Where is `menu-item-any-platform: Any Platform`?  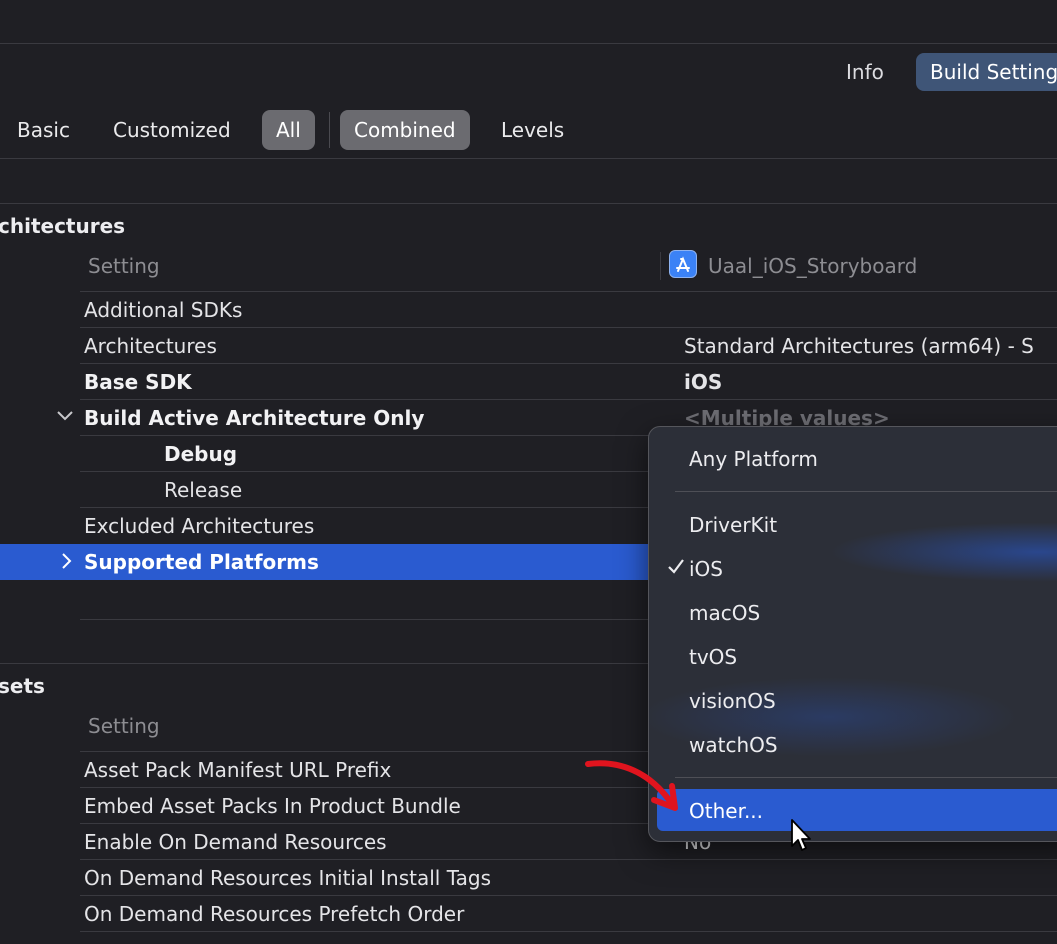 menu-item-any-platform: Any Platform is located at coordinates (753, 459).